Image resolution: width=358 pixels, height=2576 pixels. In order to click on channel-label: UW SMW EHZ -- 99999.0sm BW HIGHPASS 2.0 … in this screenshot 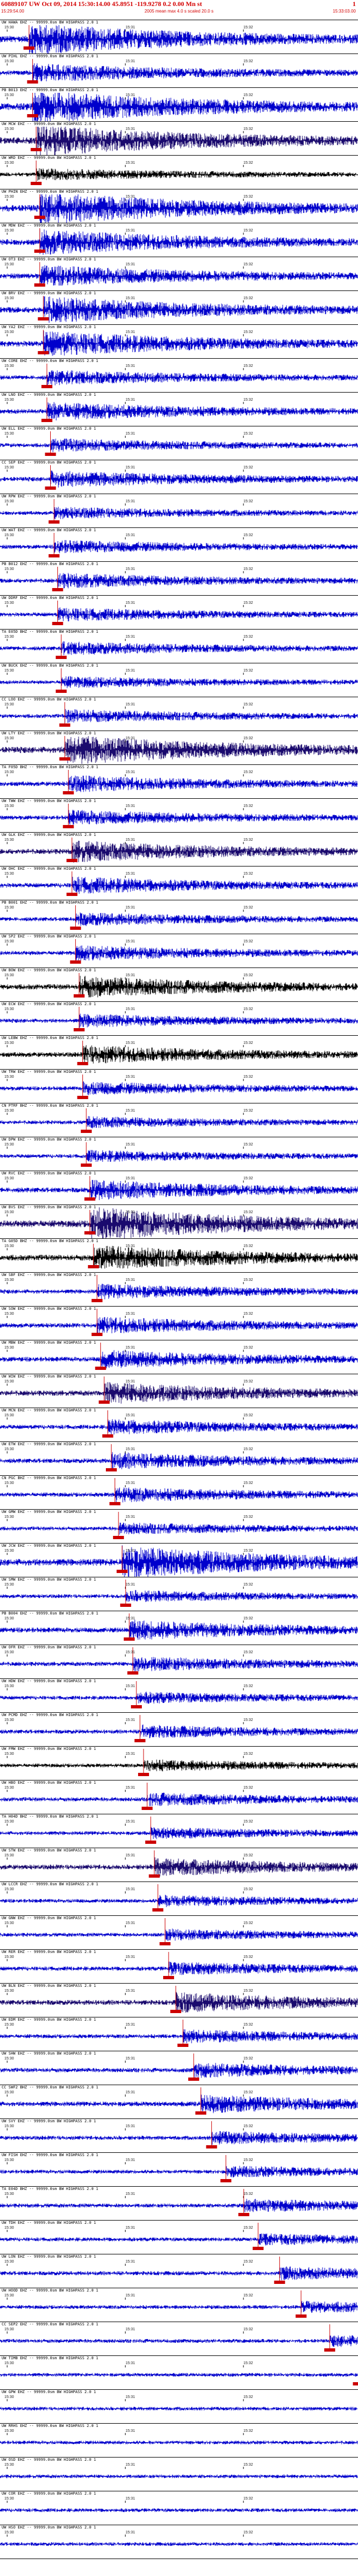, I will do `click(49, 1579)`.